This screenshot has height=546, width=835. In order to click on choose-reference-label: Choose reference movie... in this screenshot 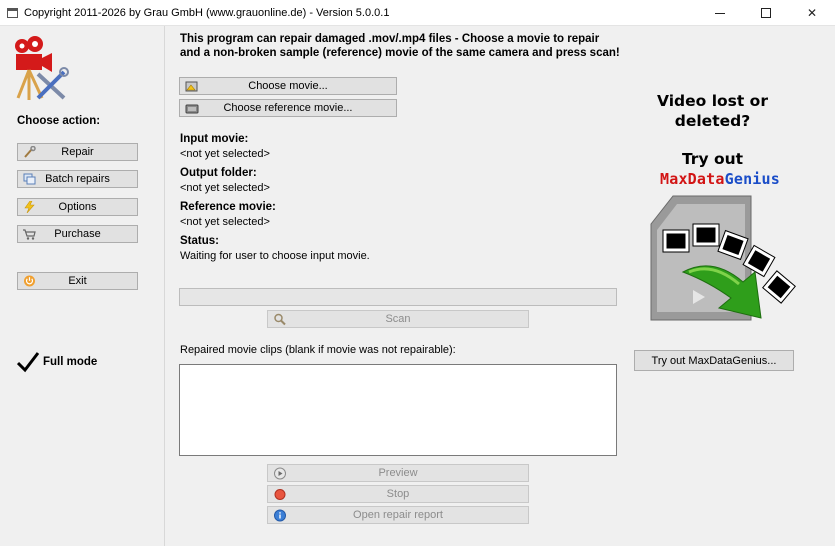, I will do `click(288, 108)`.